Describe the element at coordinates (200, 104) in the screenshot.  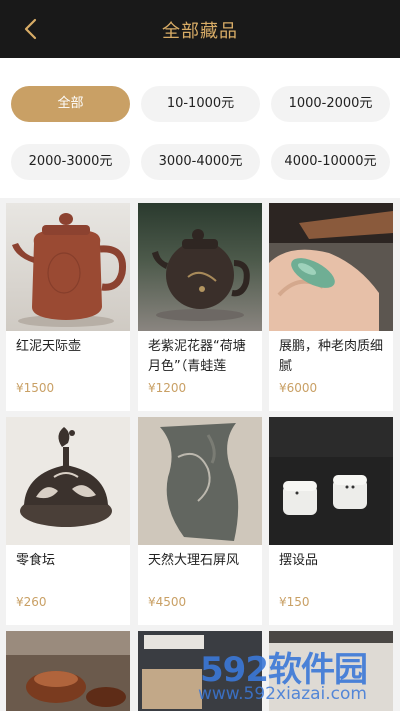
I see `filter-chip-10-1000: 10-1000元` at that location.